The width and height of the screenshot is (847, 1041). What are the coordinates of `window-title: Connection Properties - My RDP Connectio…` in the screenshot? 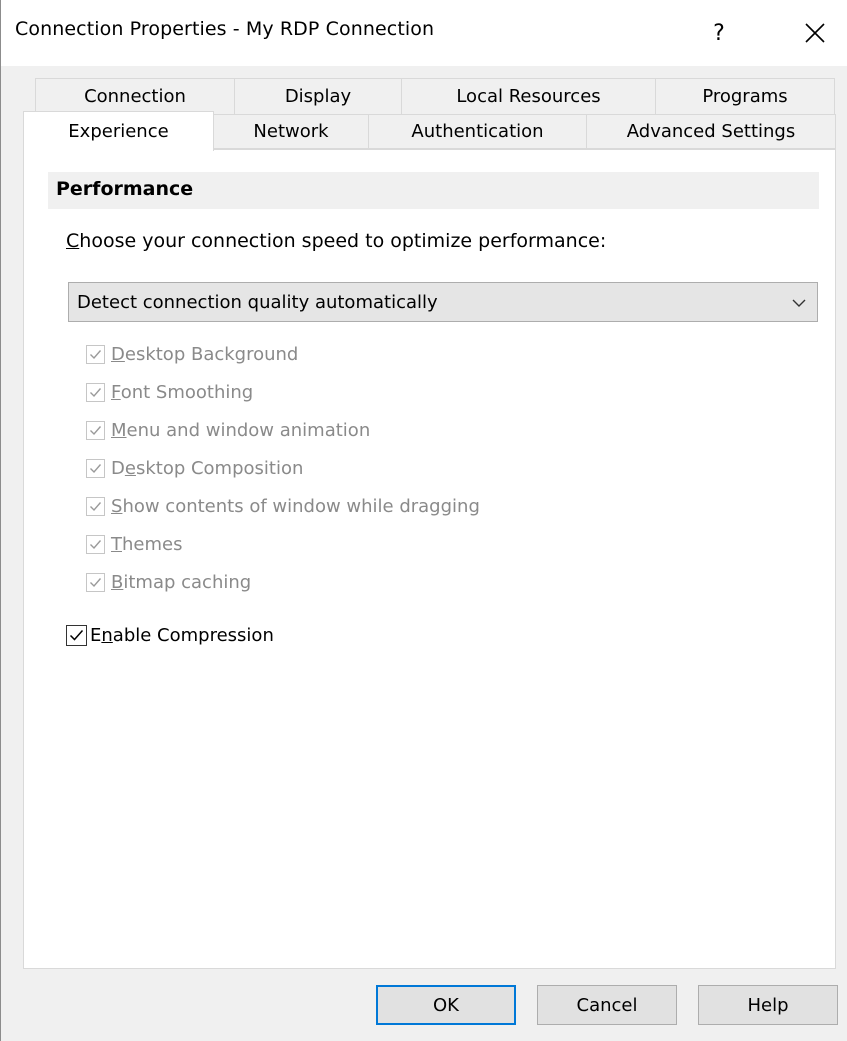 It's located at (225, 29).